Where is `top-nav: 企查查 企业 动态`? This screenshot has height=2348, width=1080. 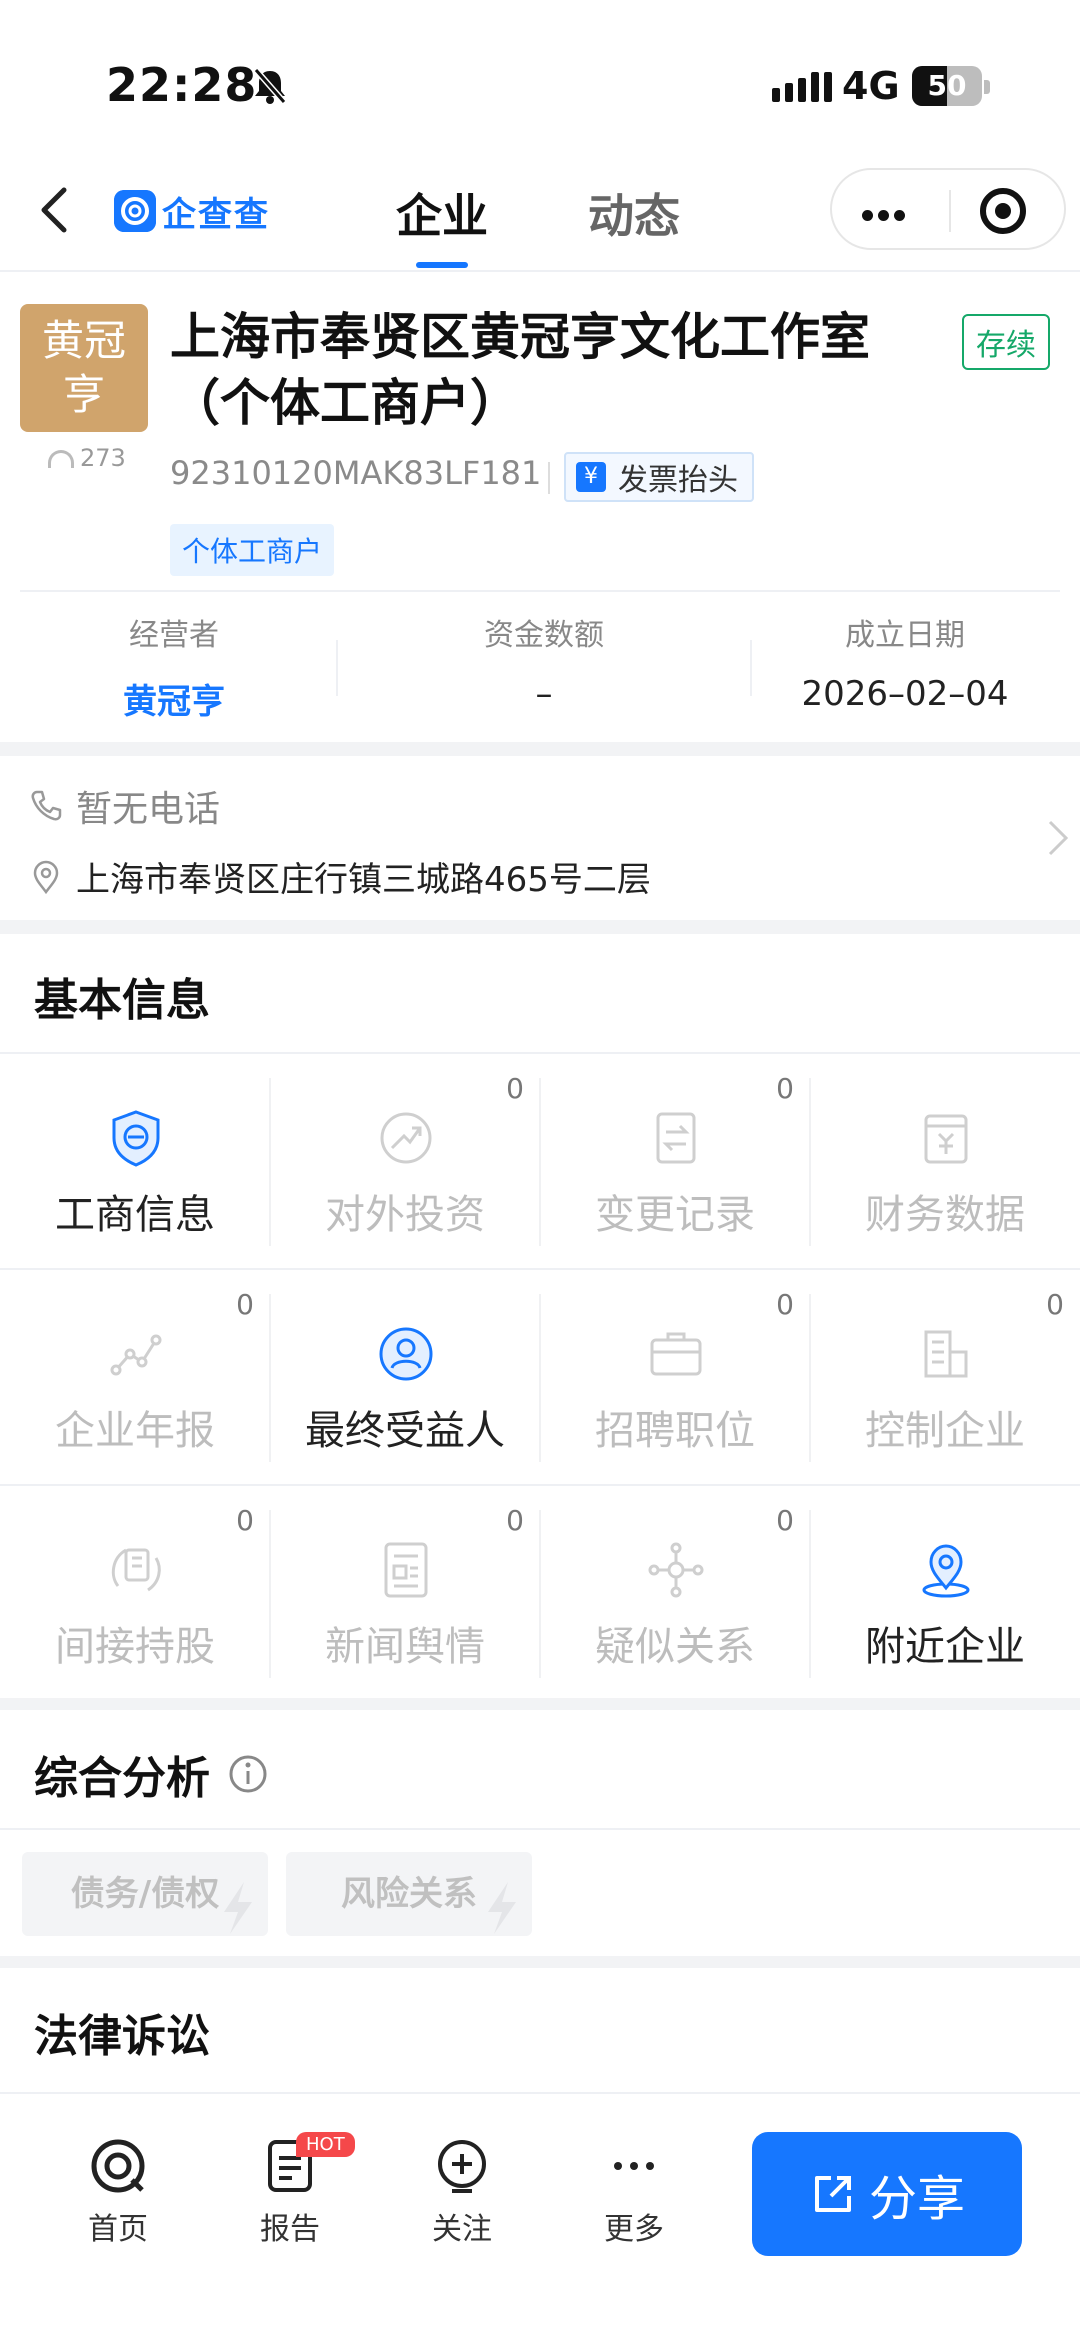 top-nav: 企查查 企业 动态 is located at coordinates (540, 211).